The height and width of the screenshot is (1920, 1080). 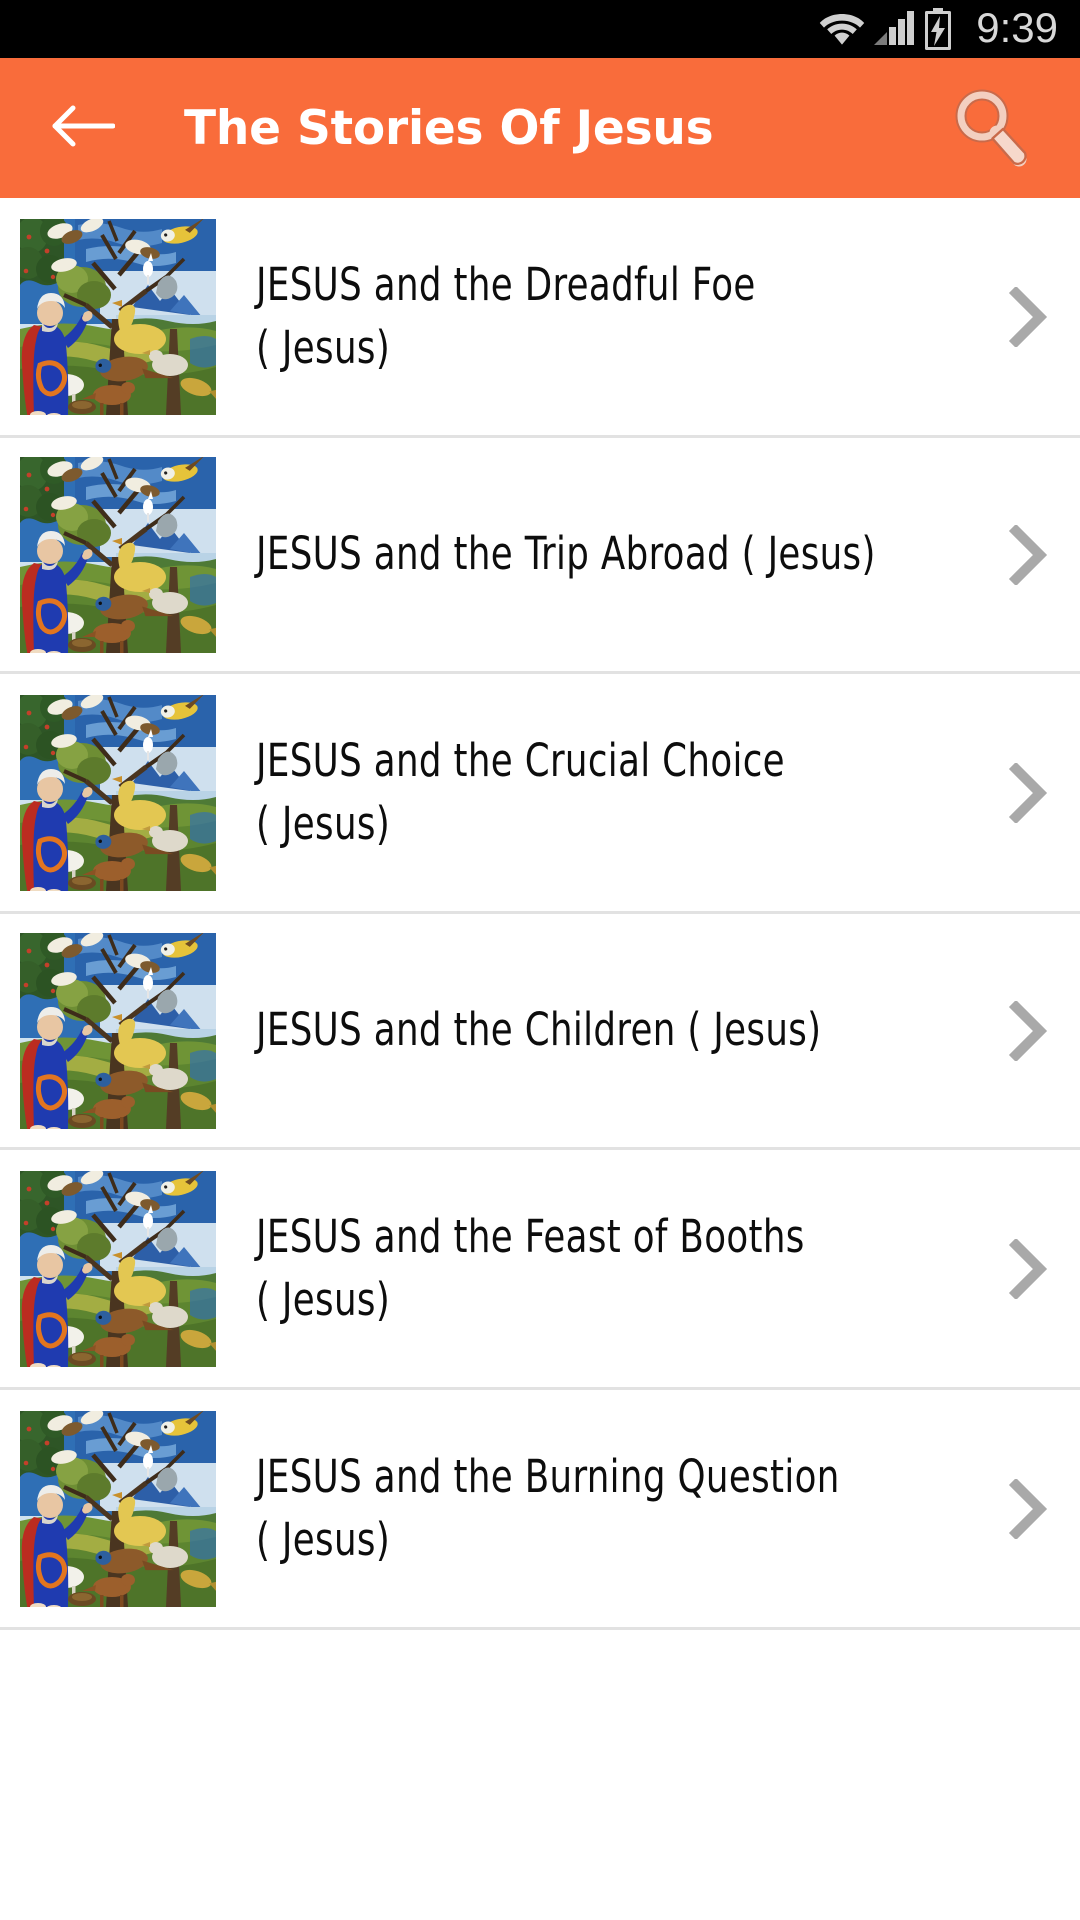 I want to click on app-bar: The Stories Of Jesus, so click(x=540, y=128).